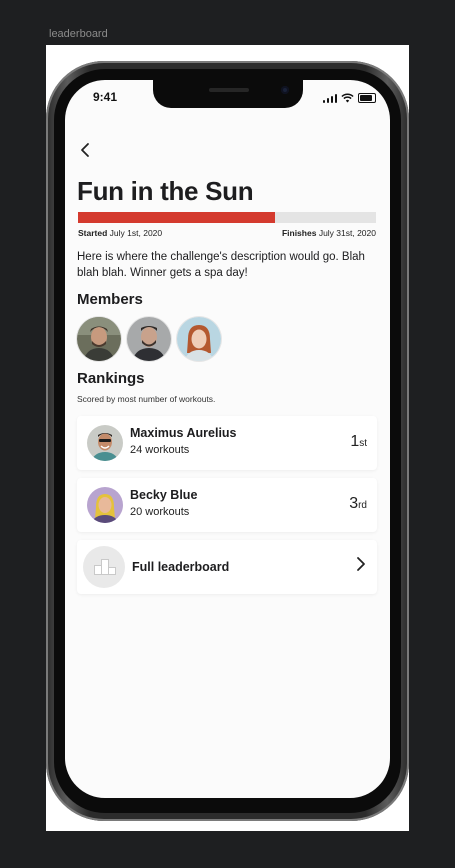 This screenshot has width=455, height=868. What do you see at coordinates (227, 443) in the screenshot?
I see `ranking-card: Maximus Aurelius 24 workouts 1st` at bounding box center [227, 443].